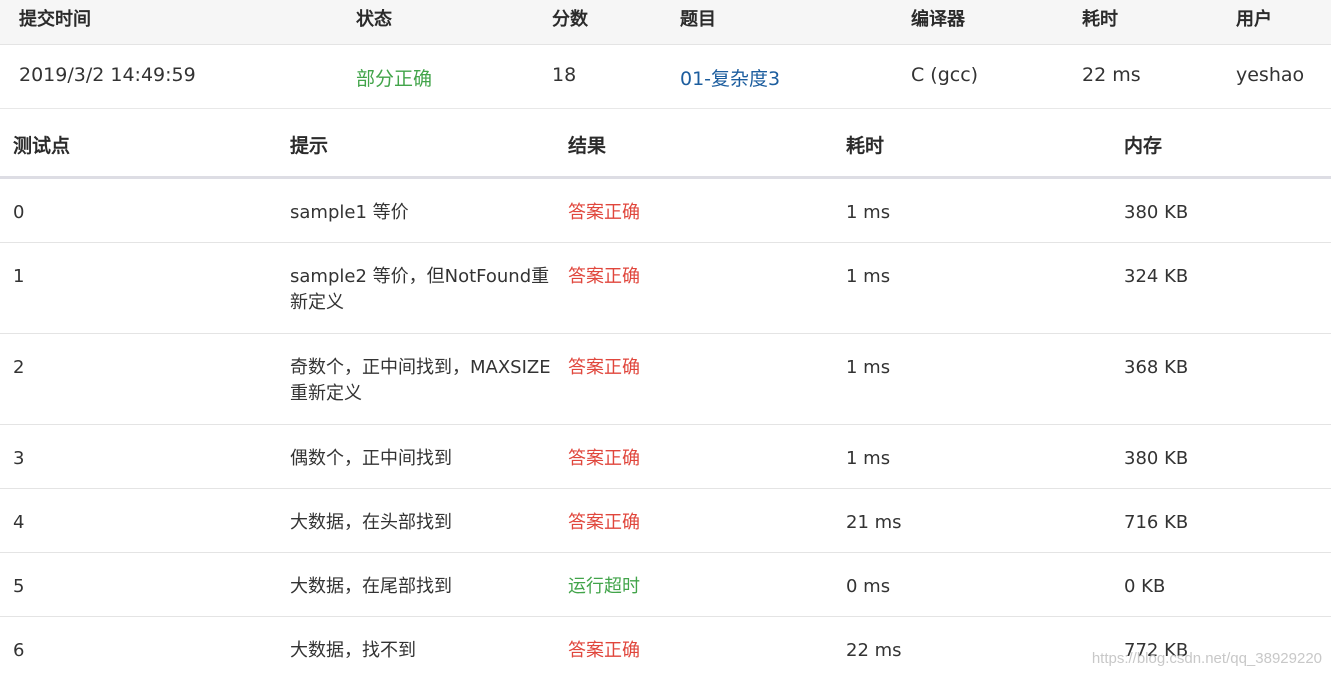 The width and height of the screenshot is (1331, 673). What do you see at coordinates (868, 586) in the screenshot?
I see `testcase-time: 0 ms` at bounding box center [868, 586].